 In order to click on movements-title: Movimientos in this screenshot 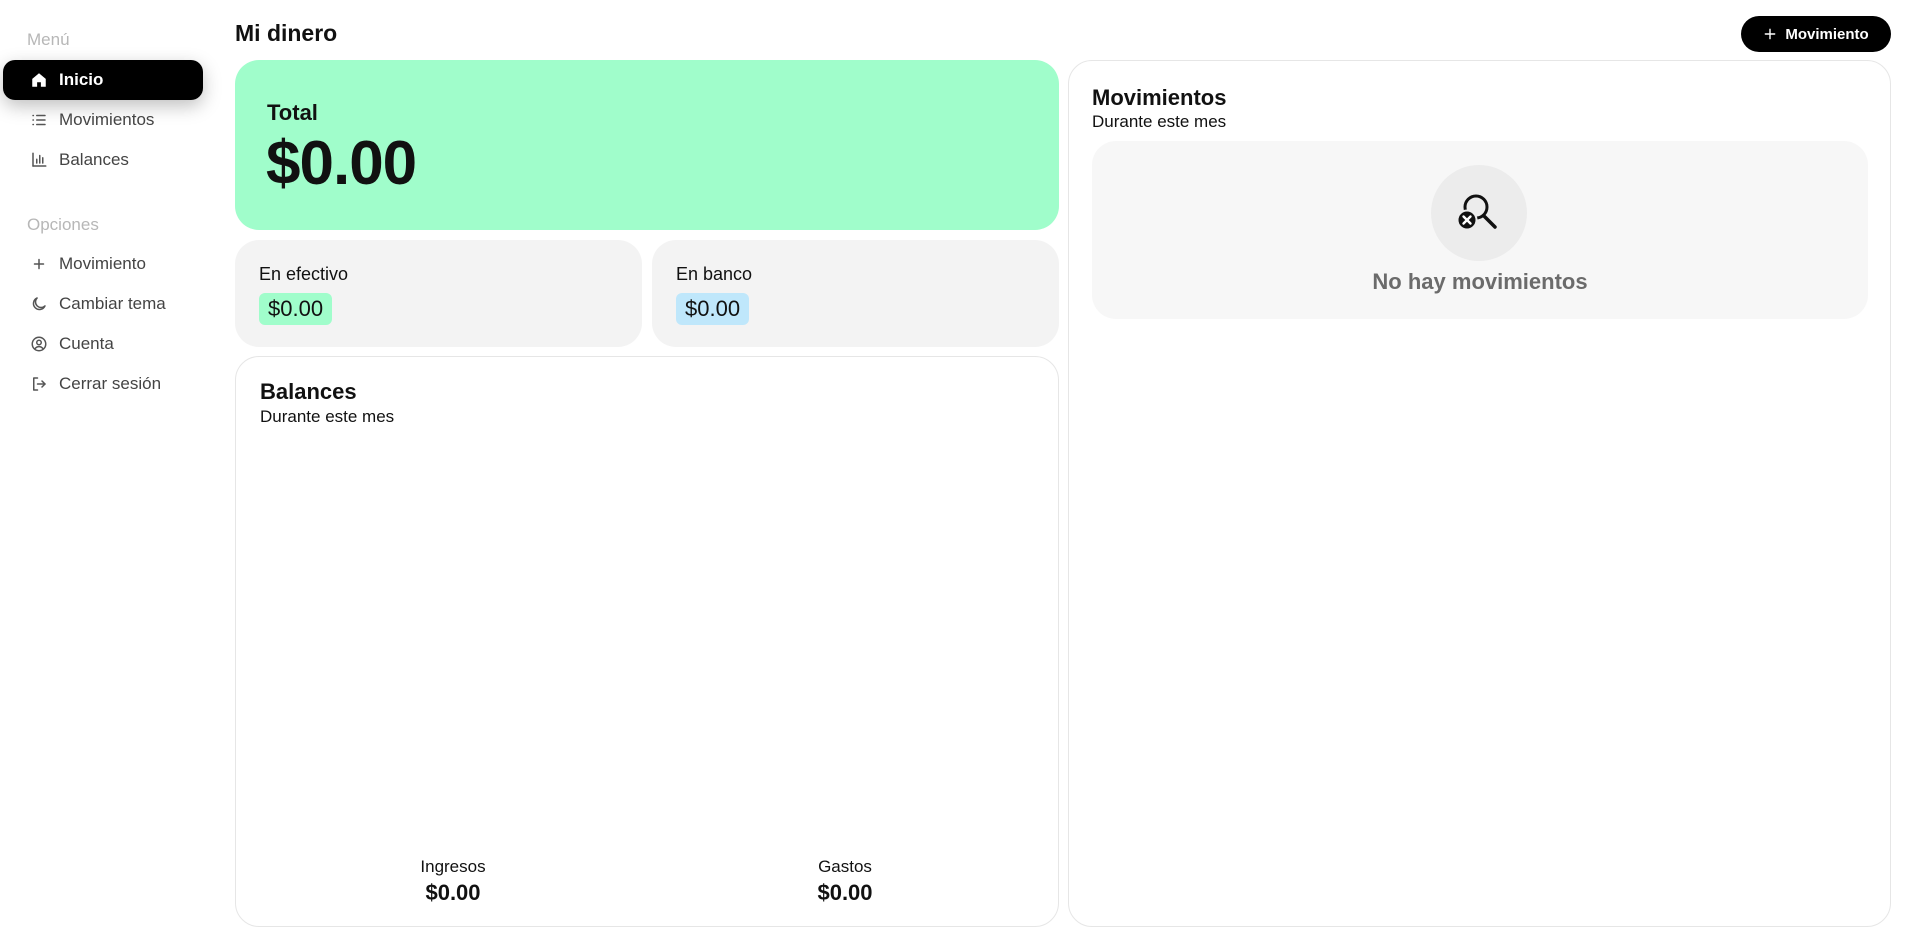, I will do `click(1159, 97)`.